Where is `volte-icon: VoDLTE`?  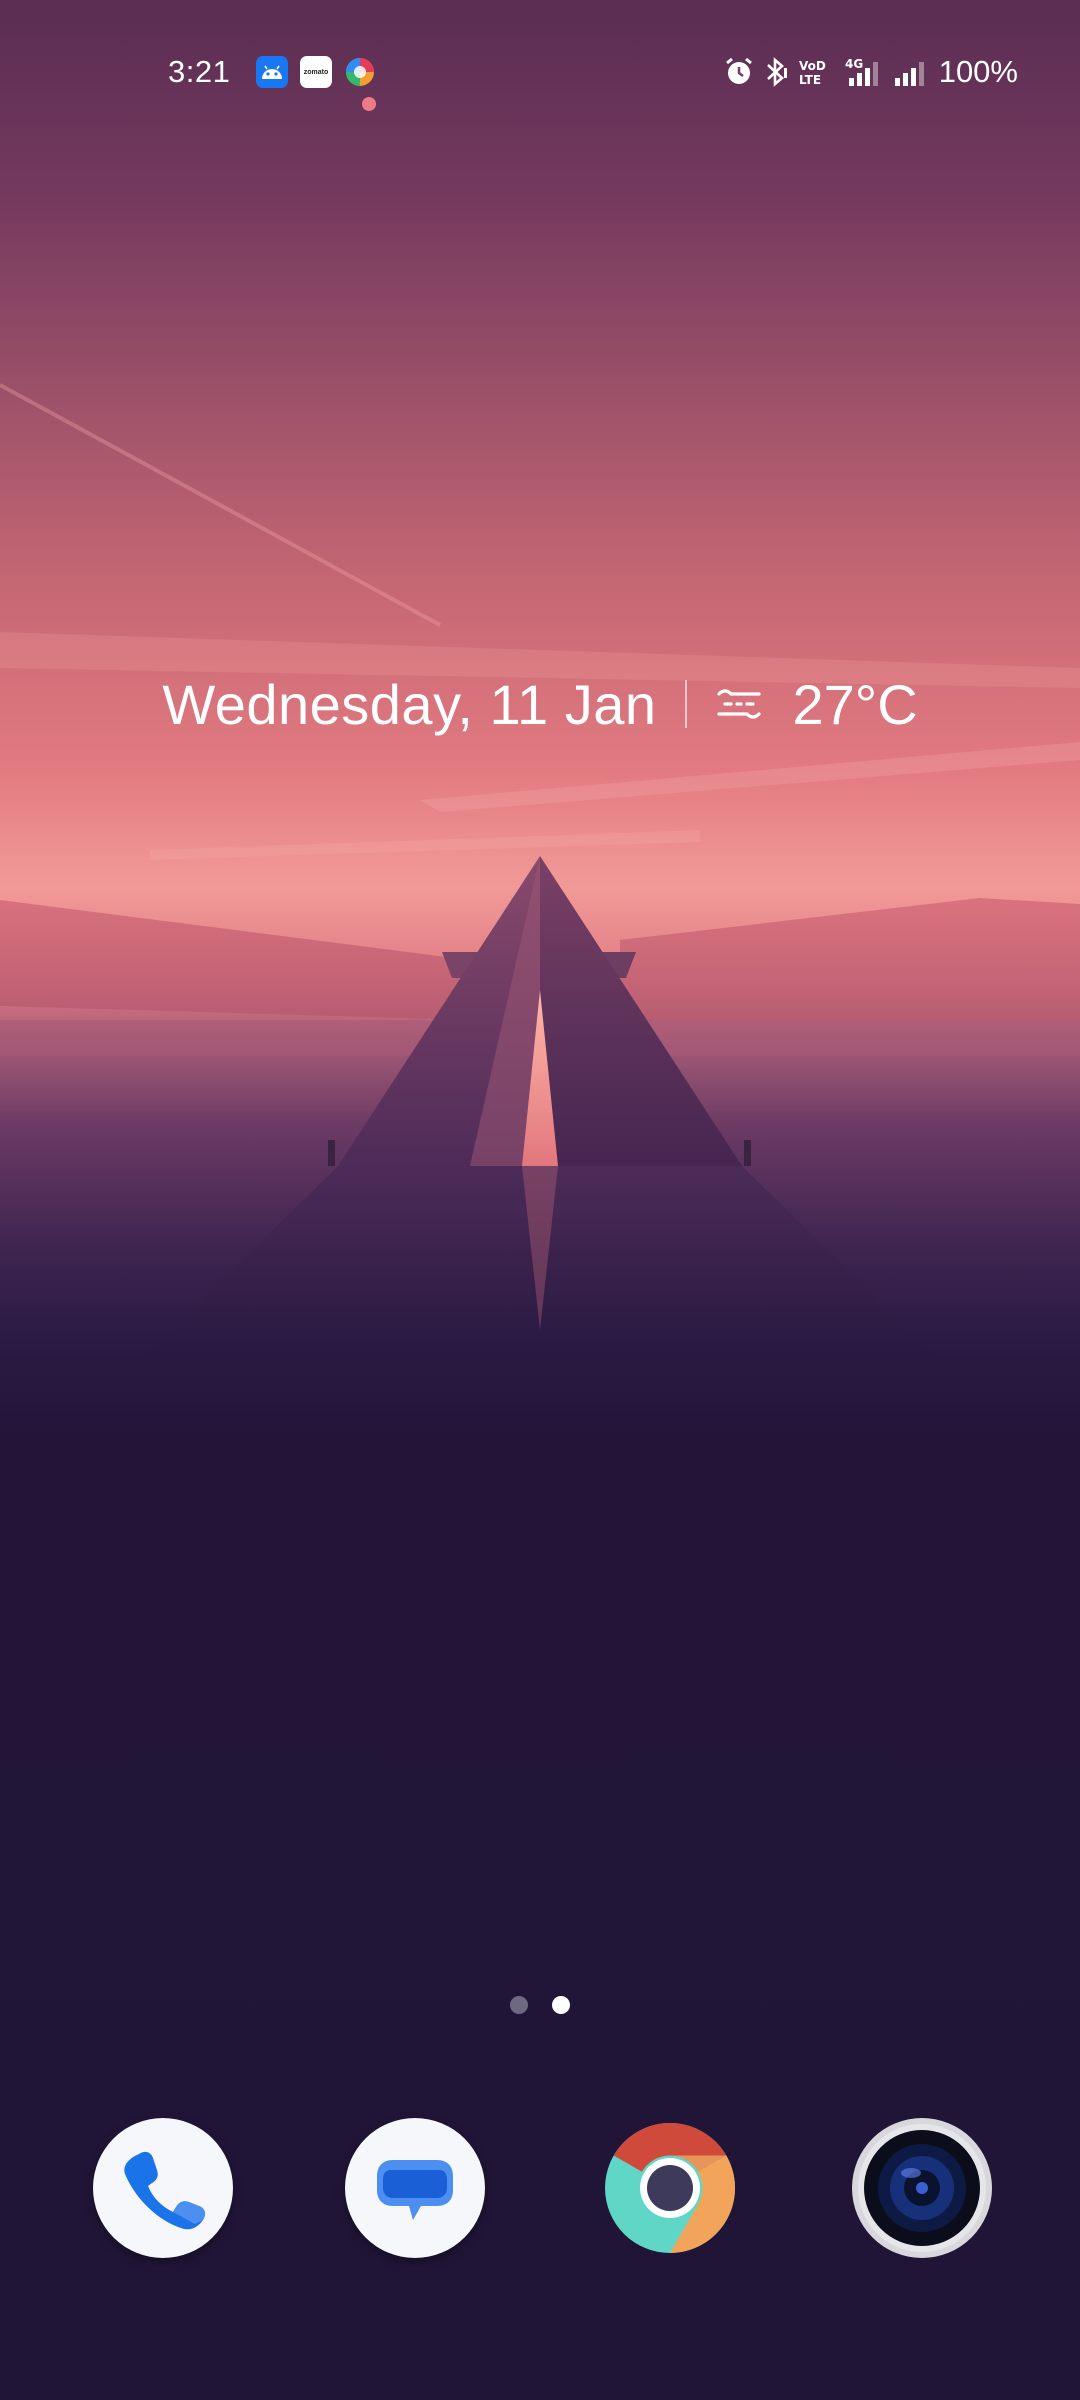 volte-icon: VoDLTE is located at coordinates (812, 73).